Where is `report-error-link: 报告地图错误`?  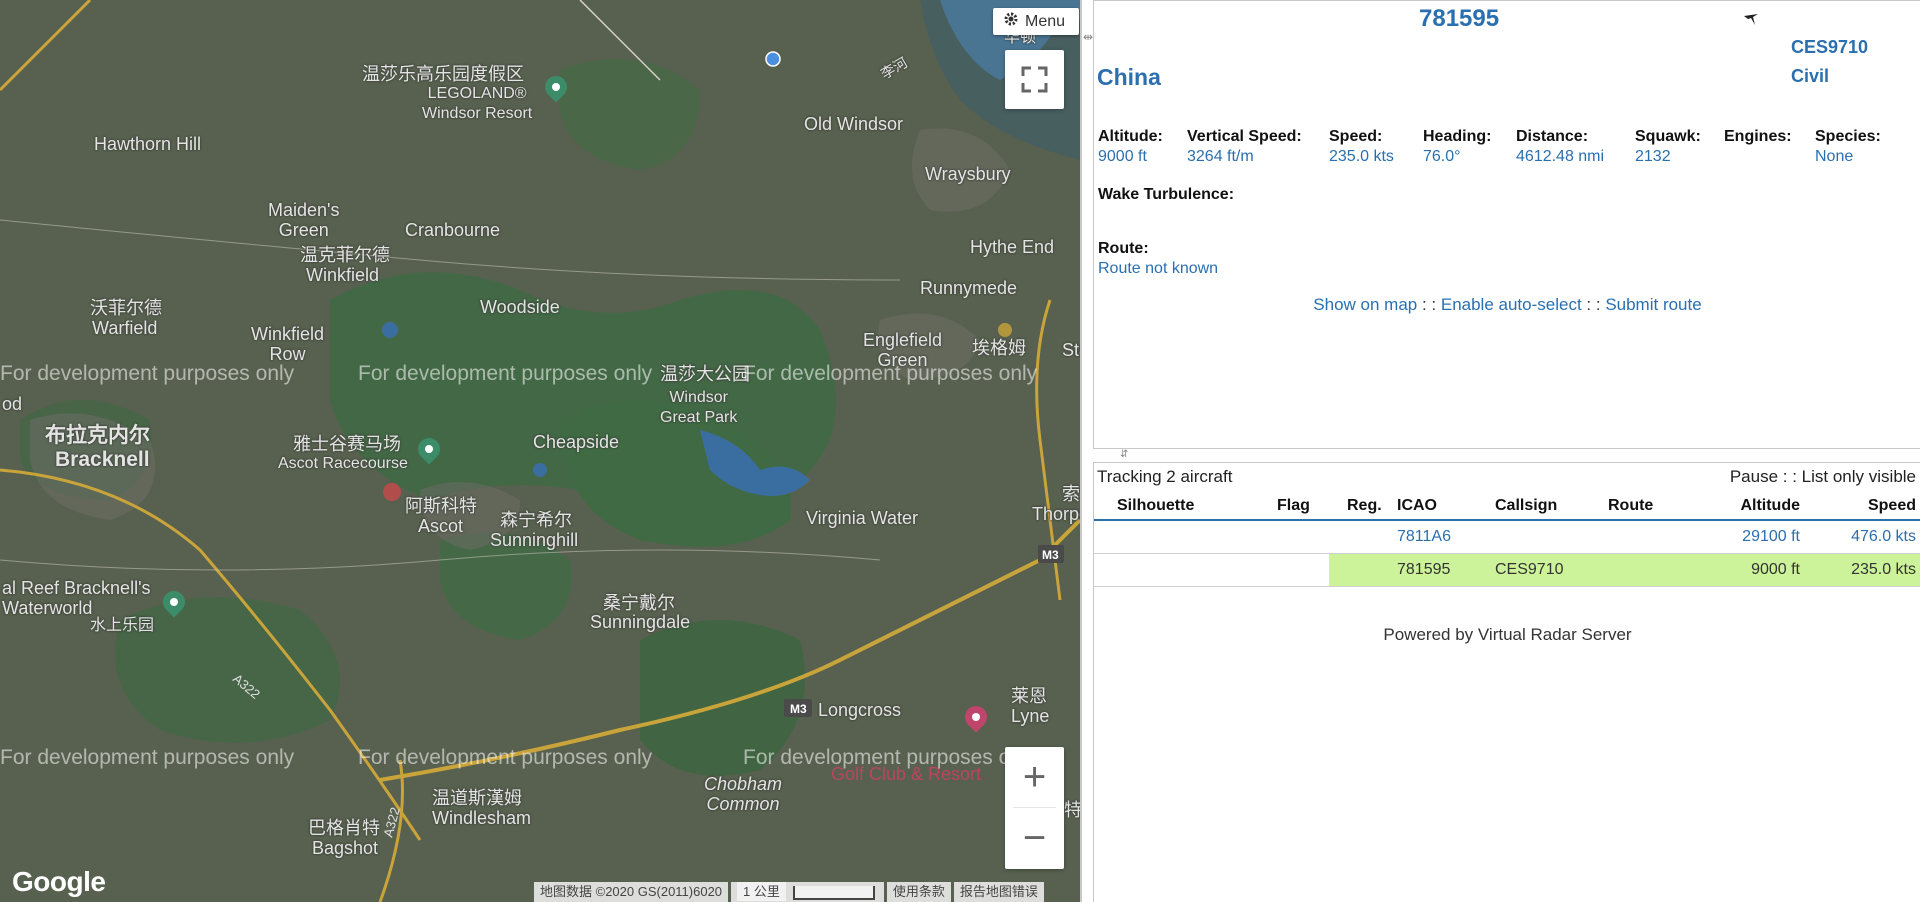 report-error-link: 报告地图错误 is located at coordinates (998, 892).